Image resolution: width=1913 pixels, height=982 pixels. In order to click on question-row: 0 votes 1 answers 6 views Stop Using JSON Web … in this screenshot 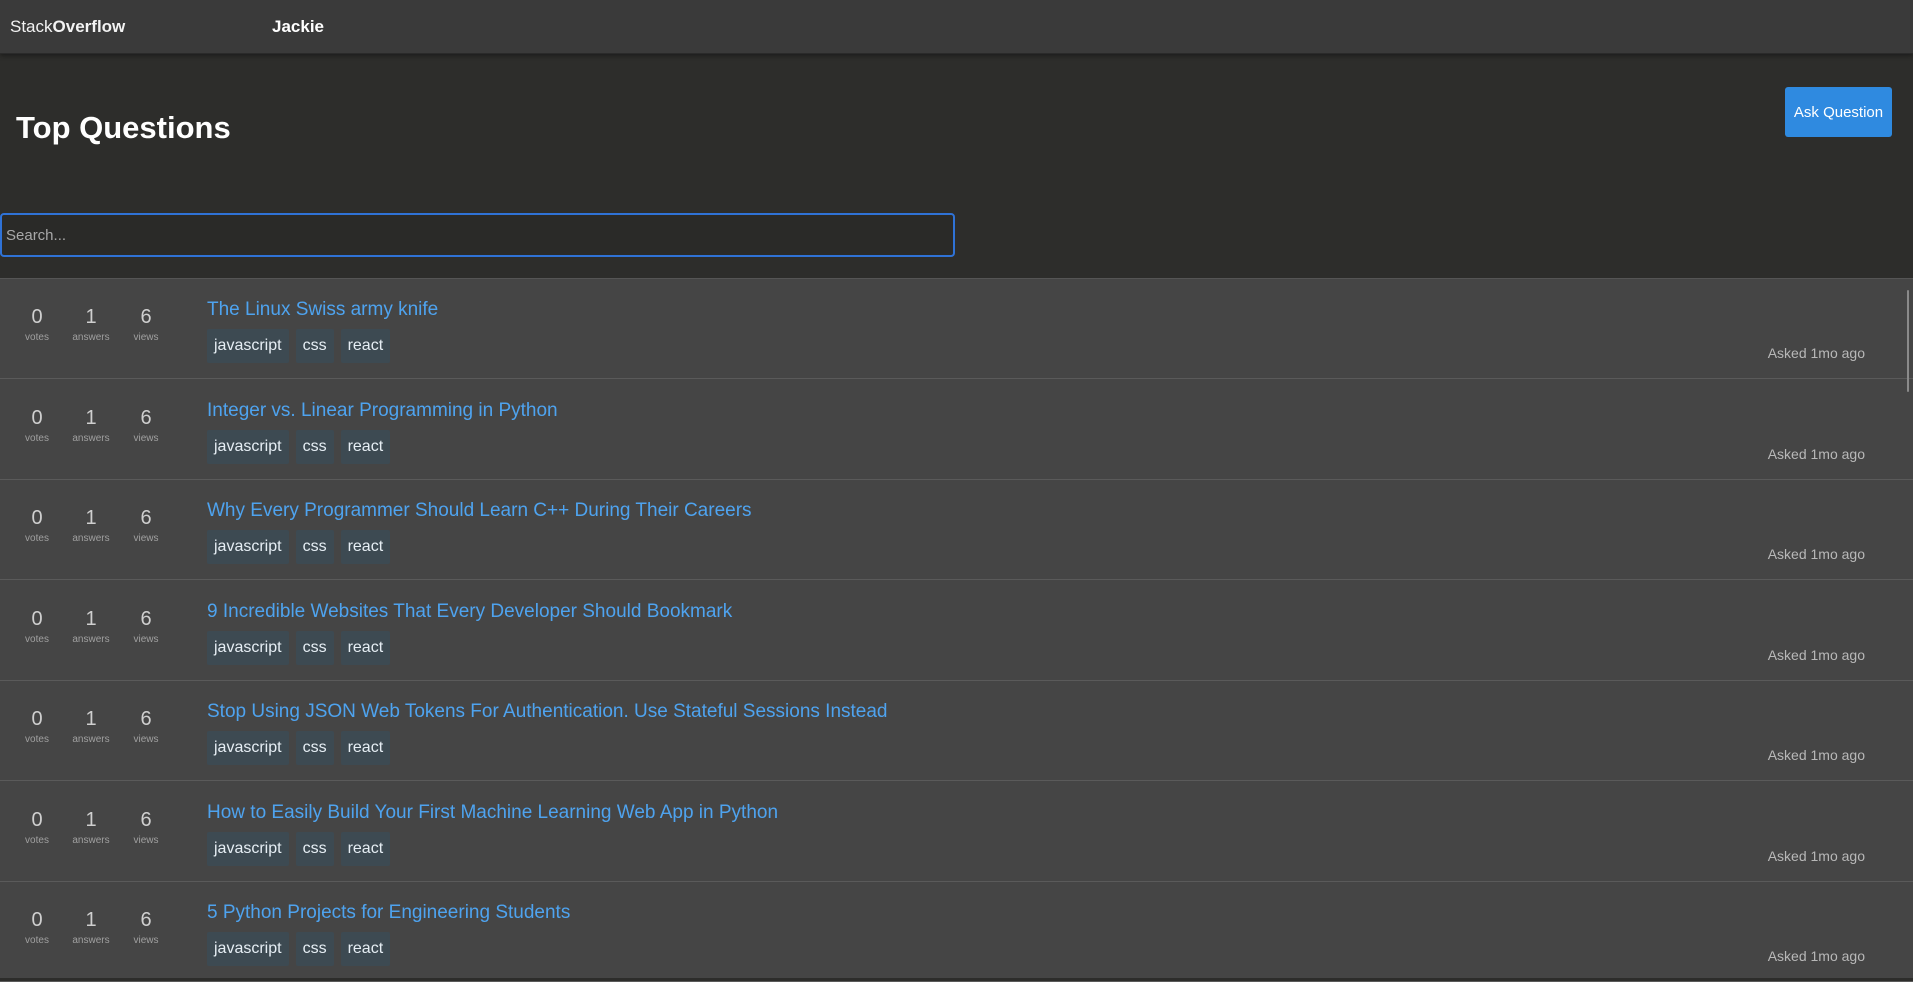, I will do `click(956, 731)`.